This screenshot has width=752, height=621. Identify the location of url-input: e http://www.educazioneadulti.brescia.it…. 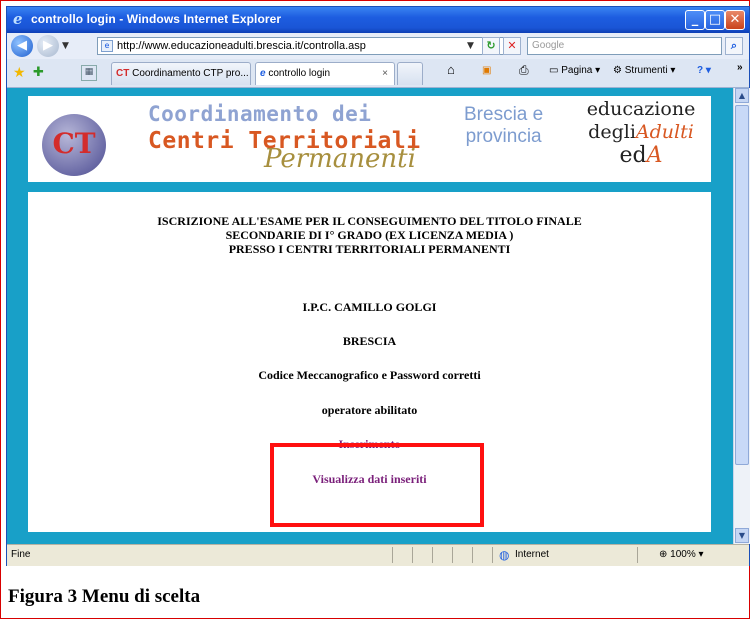
(302, 46).